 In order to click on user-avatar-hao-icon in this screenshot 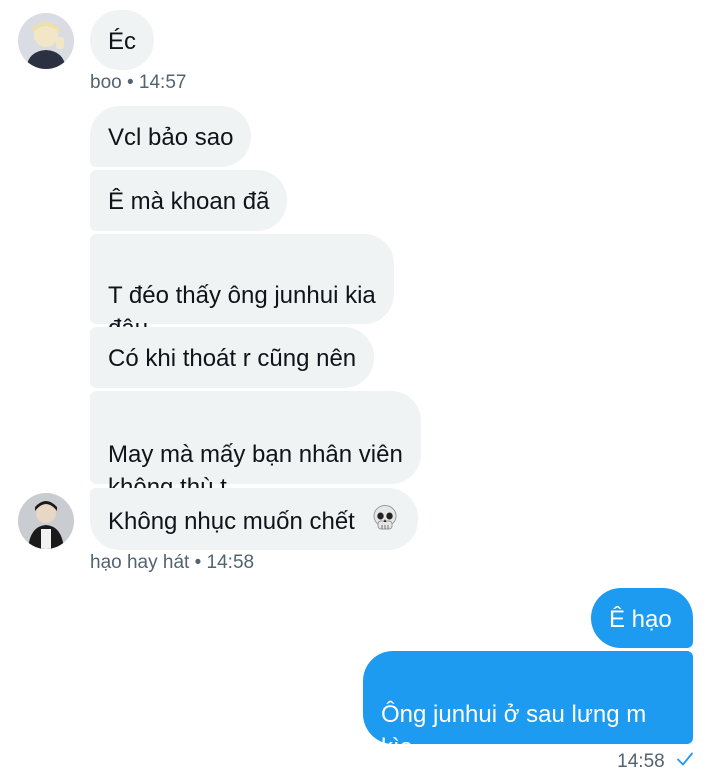, I will do `click(46, 521)`.